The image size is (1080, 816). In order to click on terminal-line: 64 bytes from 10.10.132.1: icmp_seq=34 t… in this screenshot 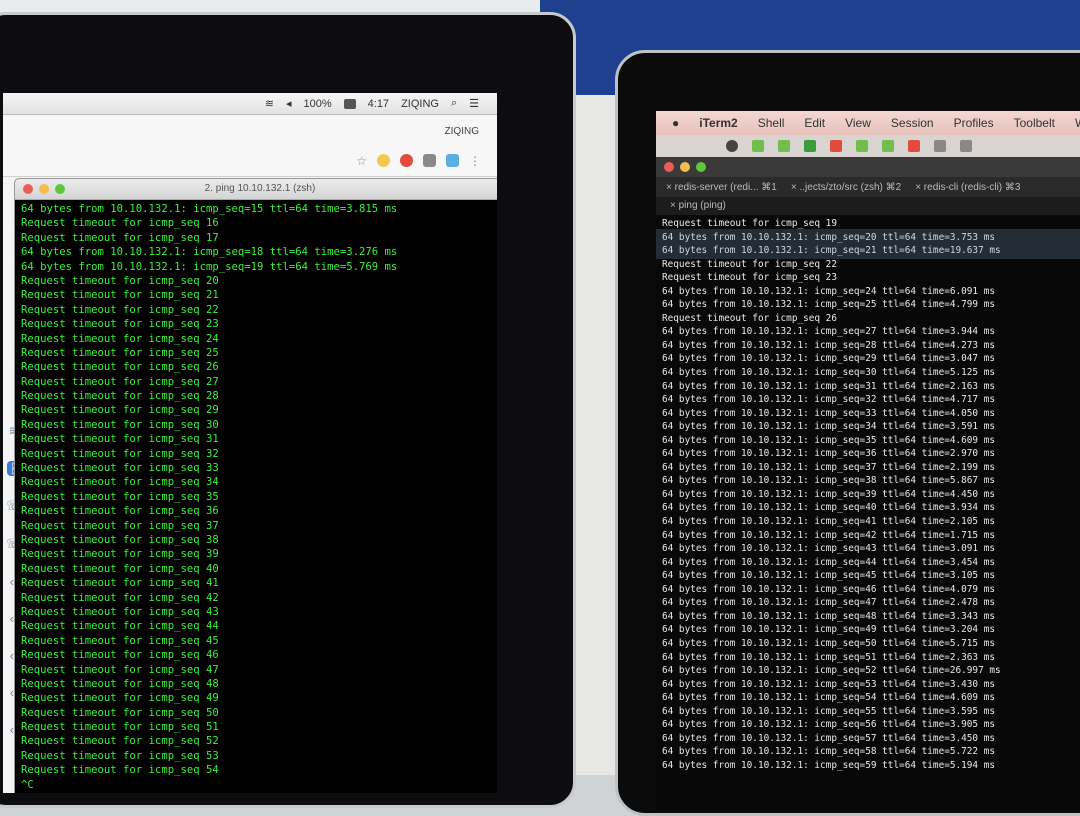, I will do `click(829, 427)`.